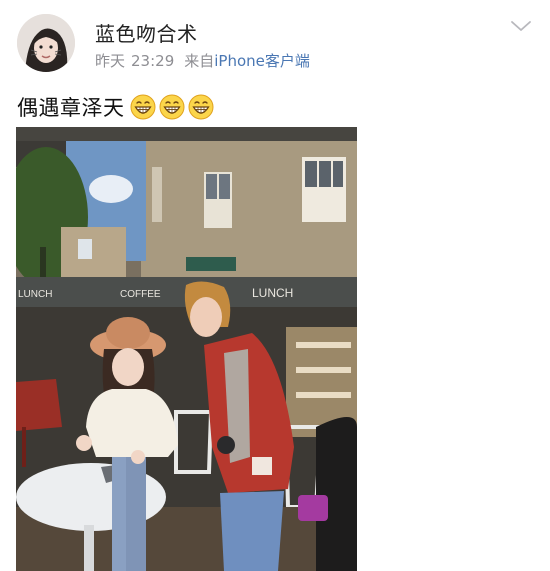 The image size is (550, 571). I want to click on author-avatar, so click(46, 43).